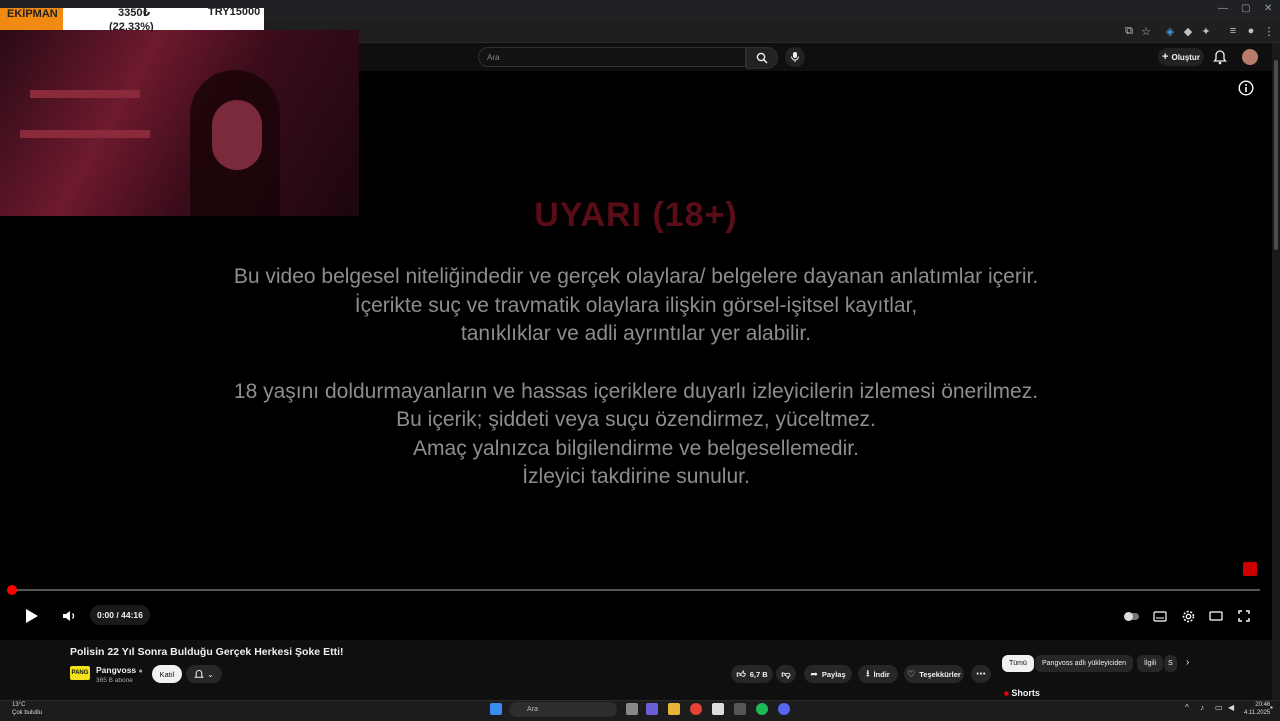 The image size is (1280, 721). Describe the element at coordinates (1257, 713) in the screenshot. I see `clock-date: 4.11.2025` at that location.